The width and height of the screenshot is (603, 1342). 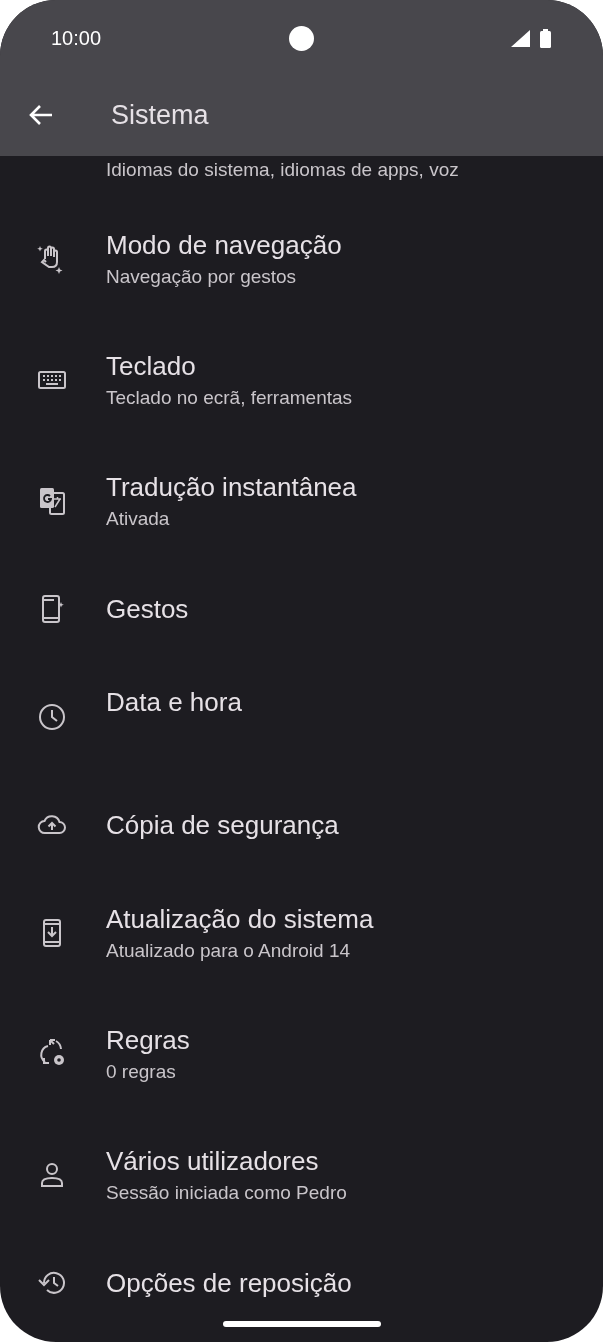 What do you see at coordinates (226, 1192) in the screenshot?
I see `item-summary: Sessão iniciada como Pedro` at bounding box center [226, 1192].